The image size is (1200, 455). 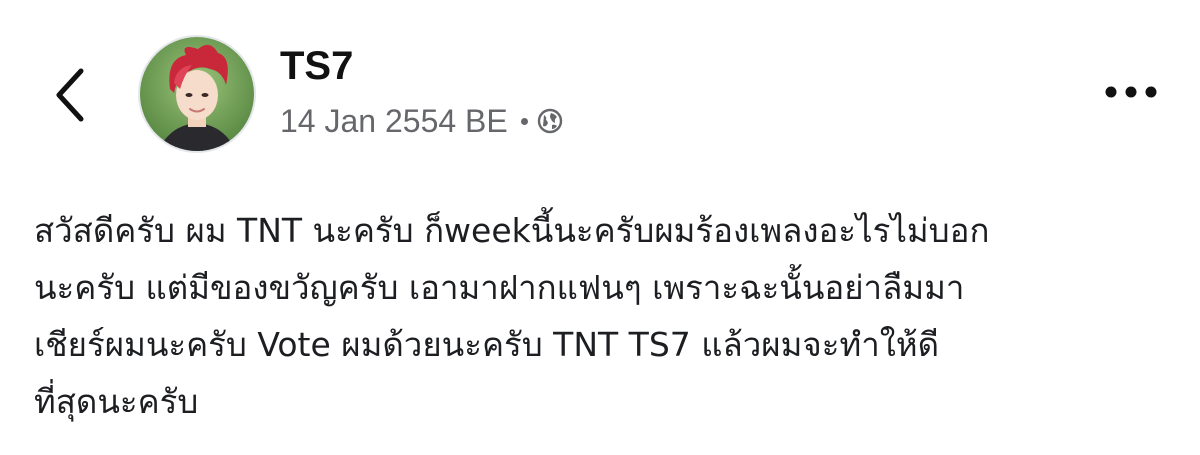 I want to click on post-text-line: ที่สุดนะครับ, so click(x=116, y=401).